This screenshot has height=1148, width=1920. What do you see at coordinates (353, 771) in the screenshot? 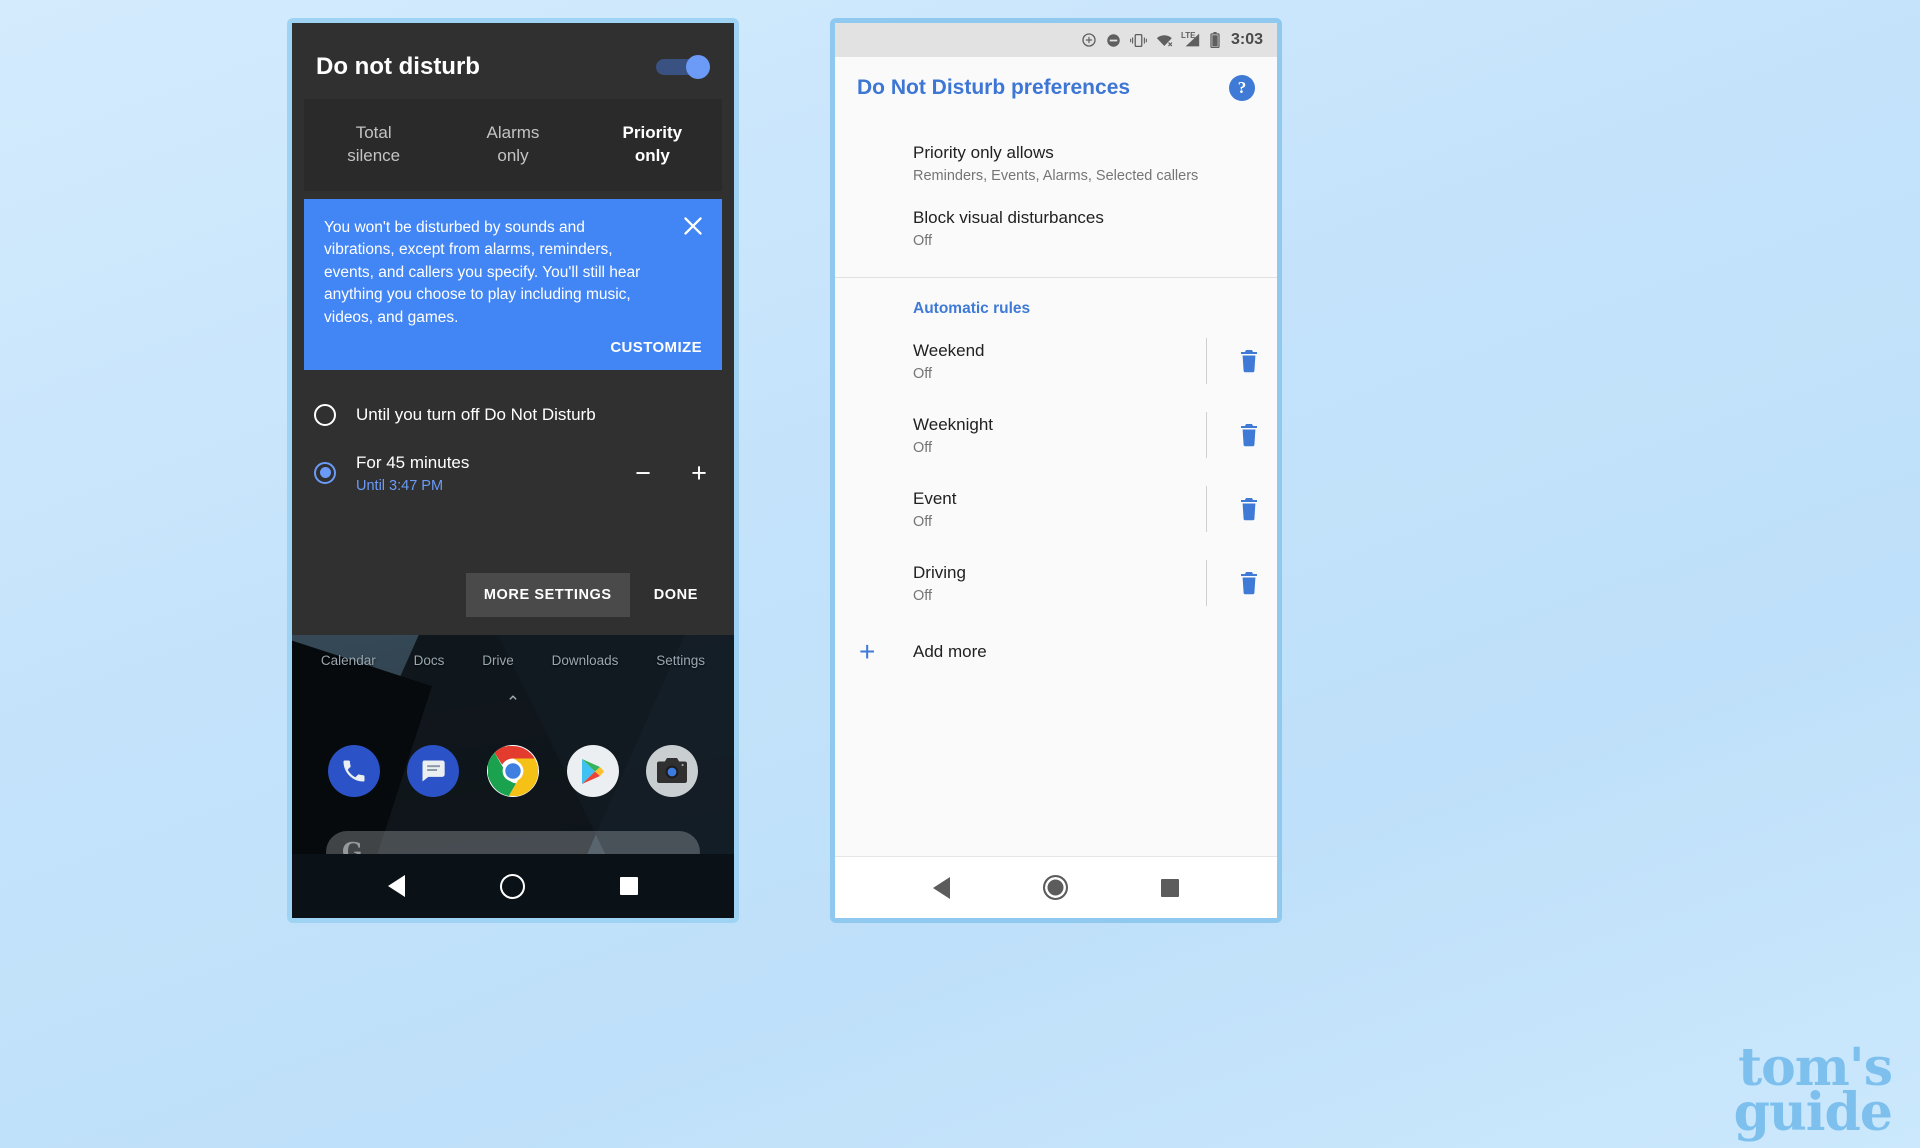
I see `phone-icon` at bounding box center [353, 771].